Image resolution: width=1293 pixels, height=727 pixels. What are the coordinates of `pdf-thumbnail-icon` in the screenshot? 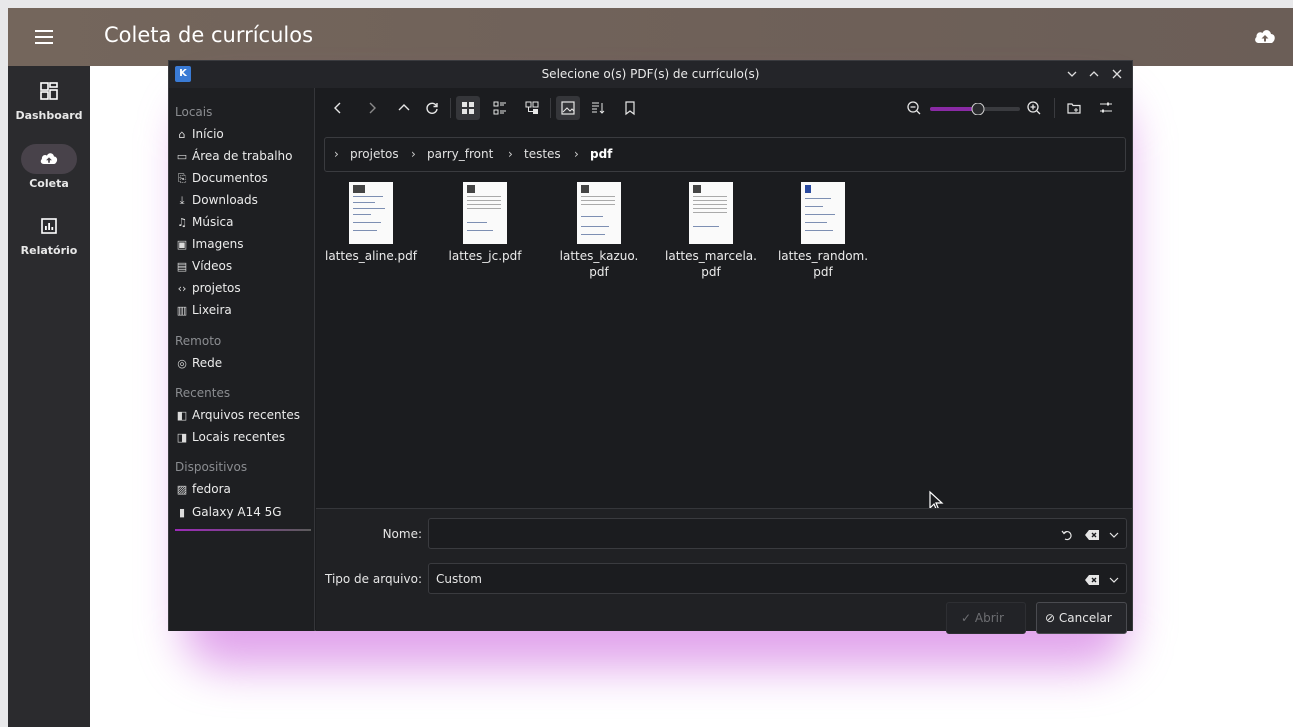 It's located at (711, 213).